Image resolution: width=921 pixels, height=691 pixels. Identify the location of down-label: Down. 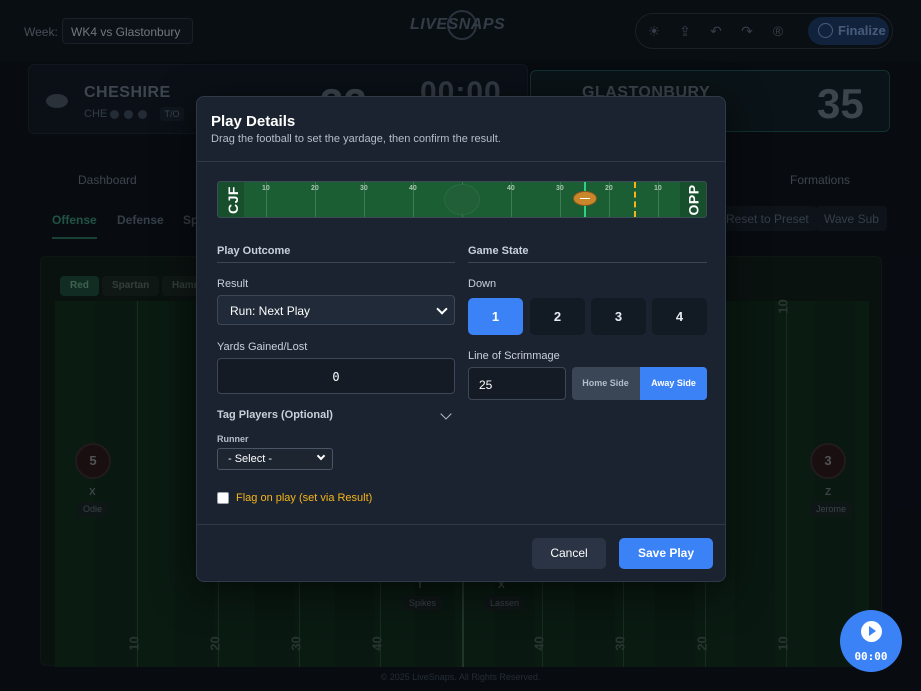
(482, 284).